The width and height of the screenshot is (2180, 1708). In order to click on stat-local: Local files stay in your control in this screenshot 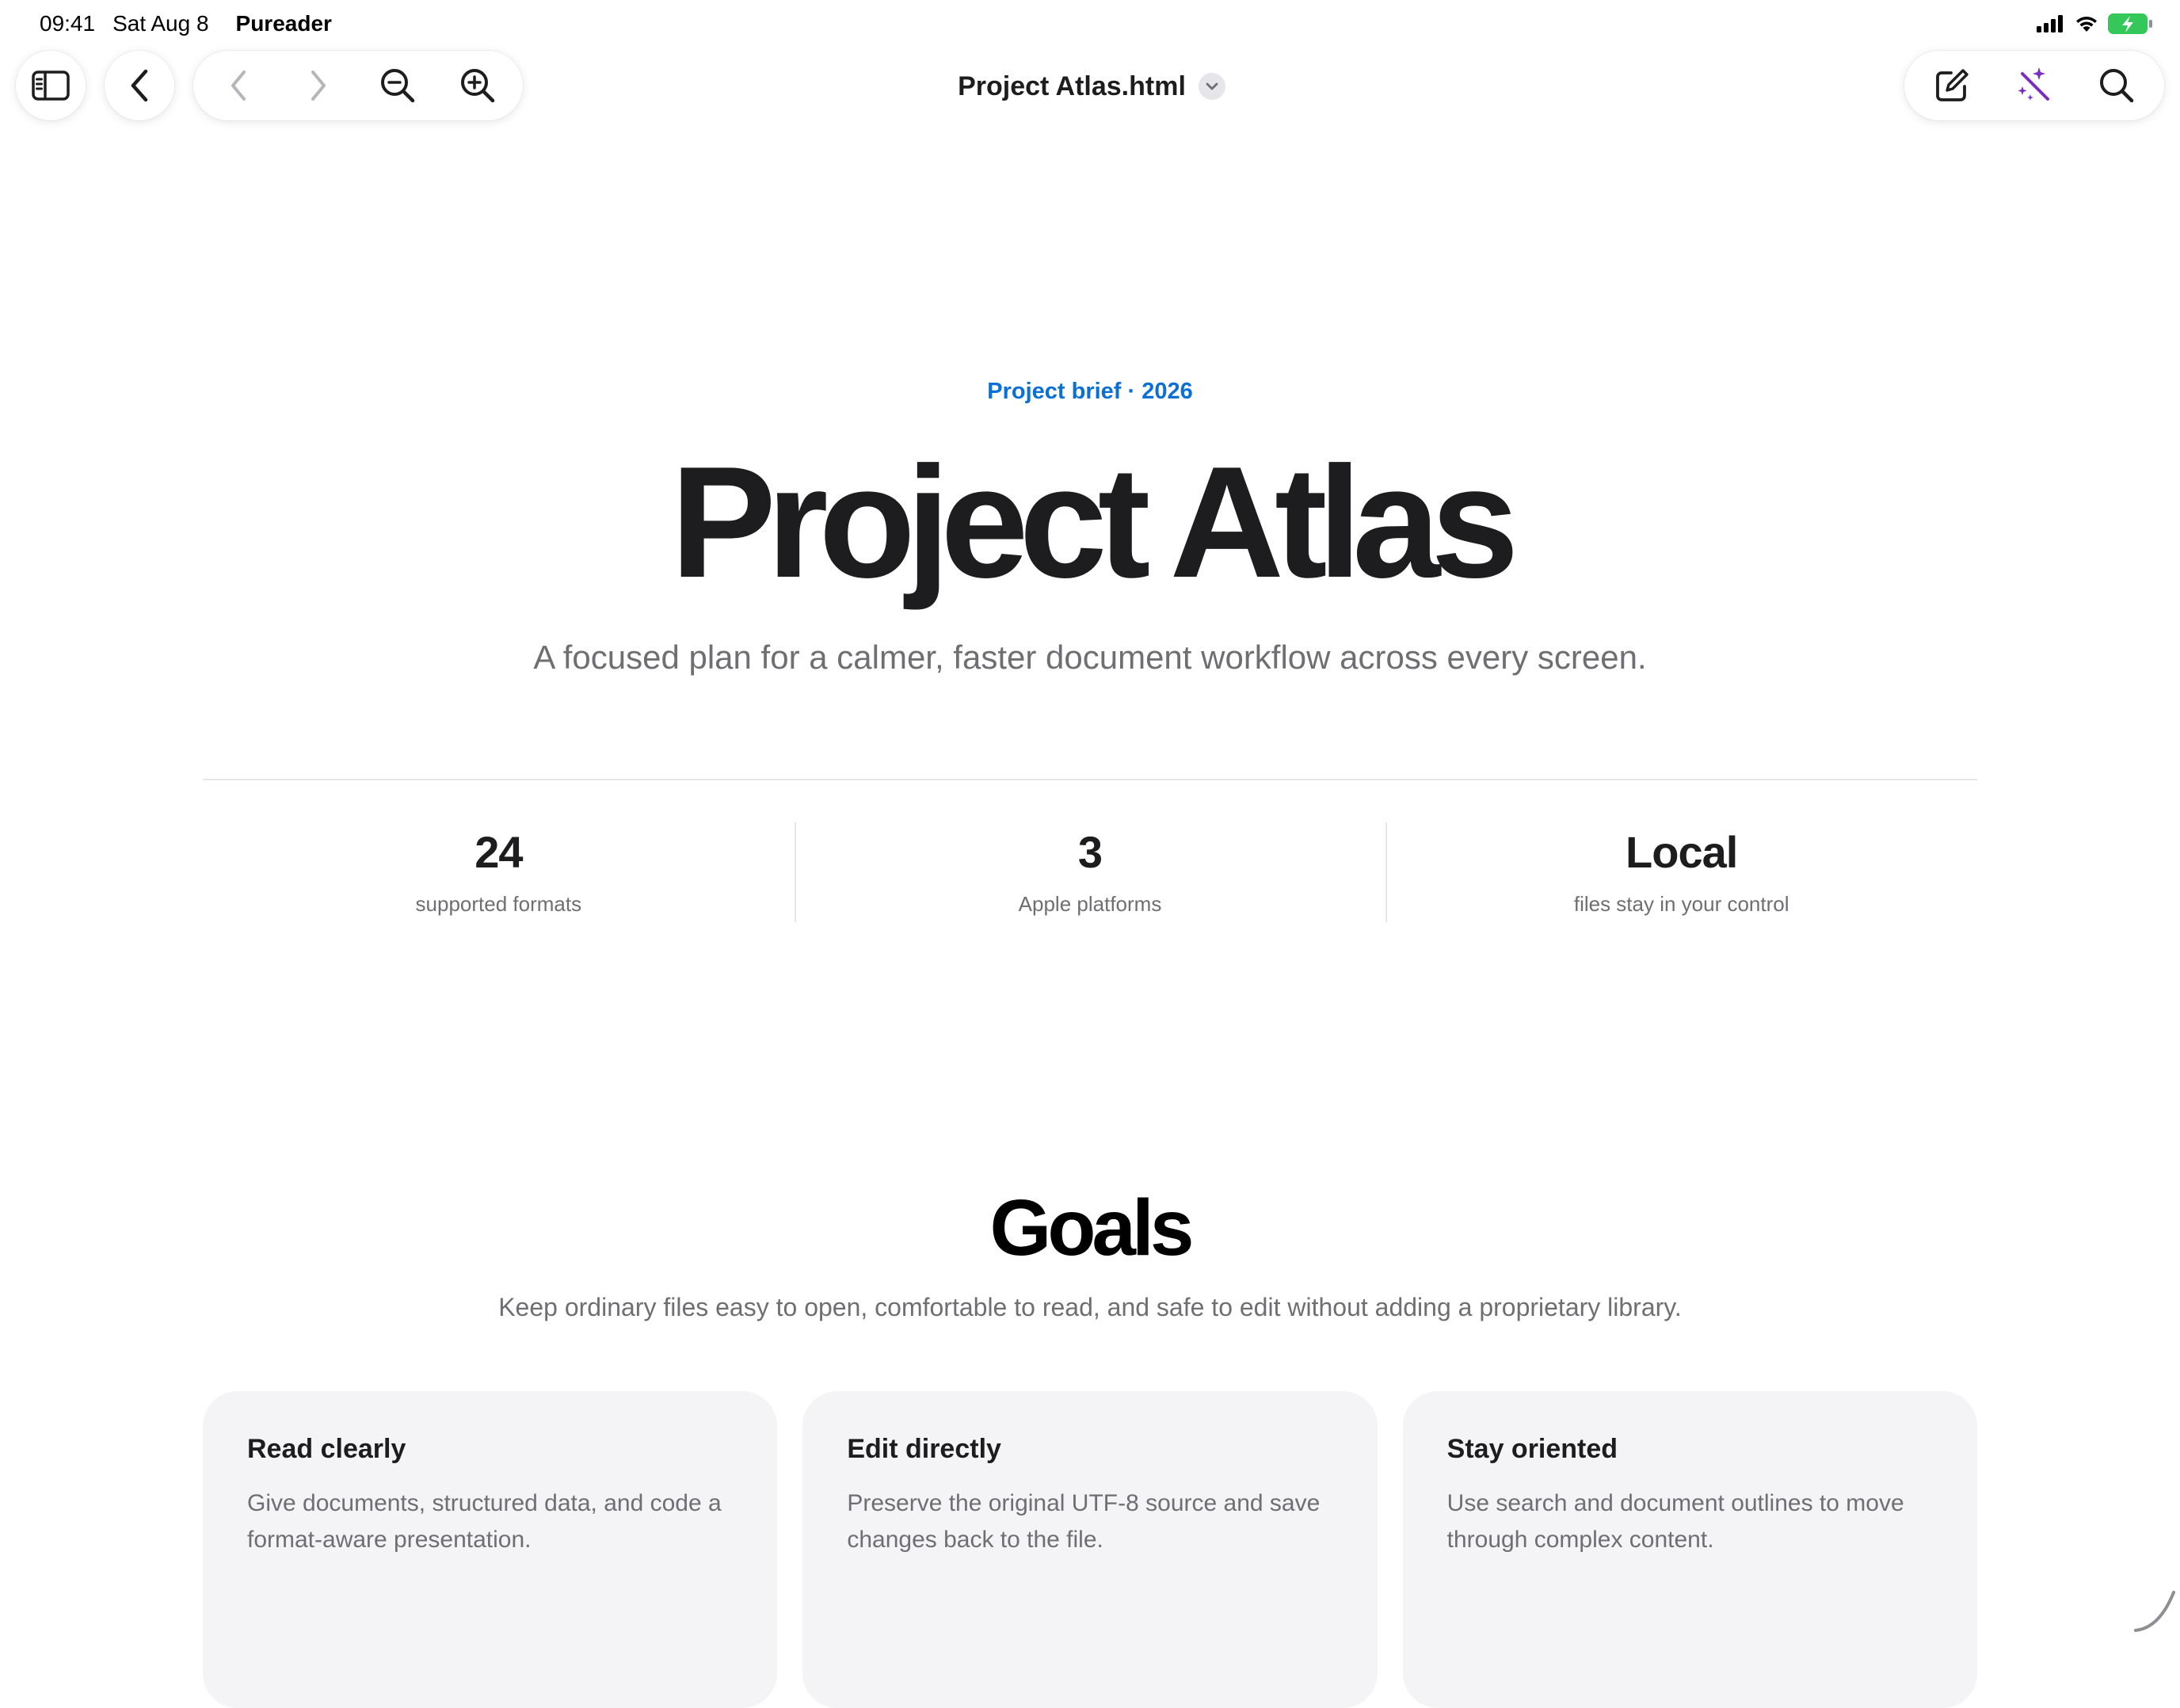, I will do `click(1681, 873)`.